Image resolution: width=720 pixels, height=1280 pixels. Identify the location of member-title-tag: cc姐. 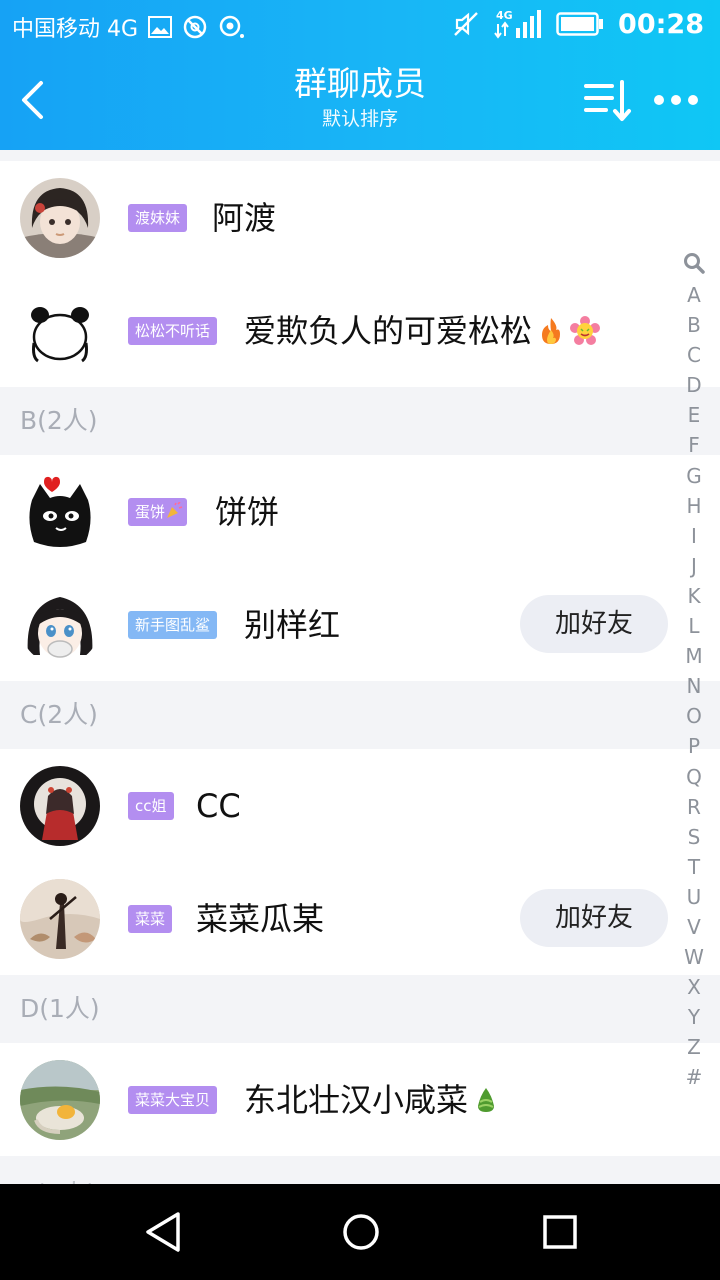
(151, 806).